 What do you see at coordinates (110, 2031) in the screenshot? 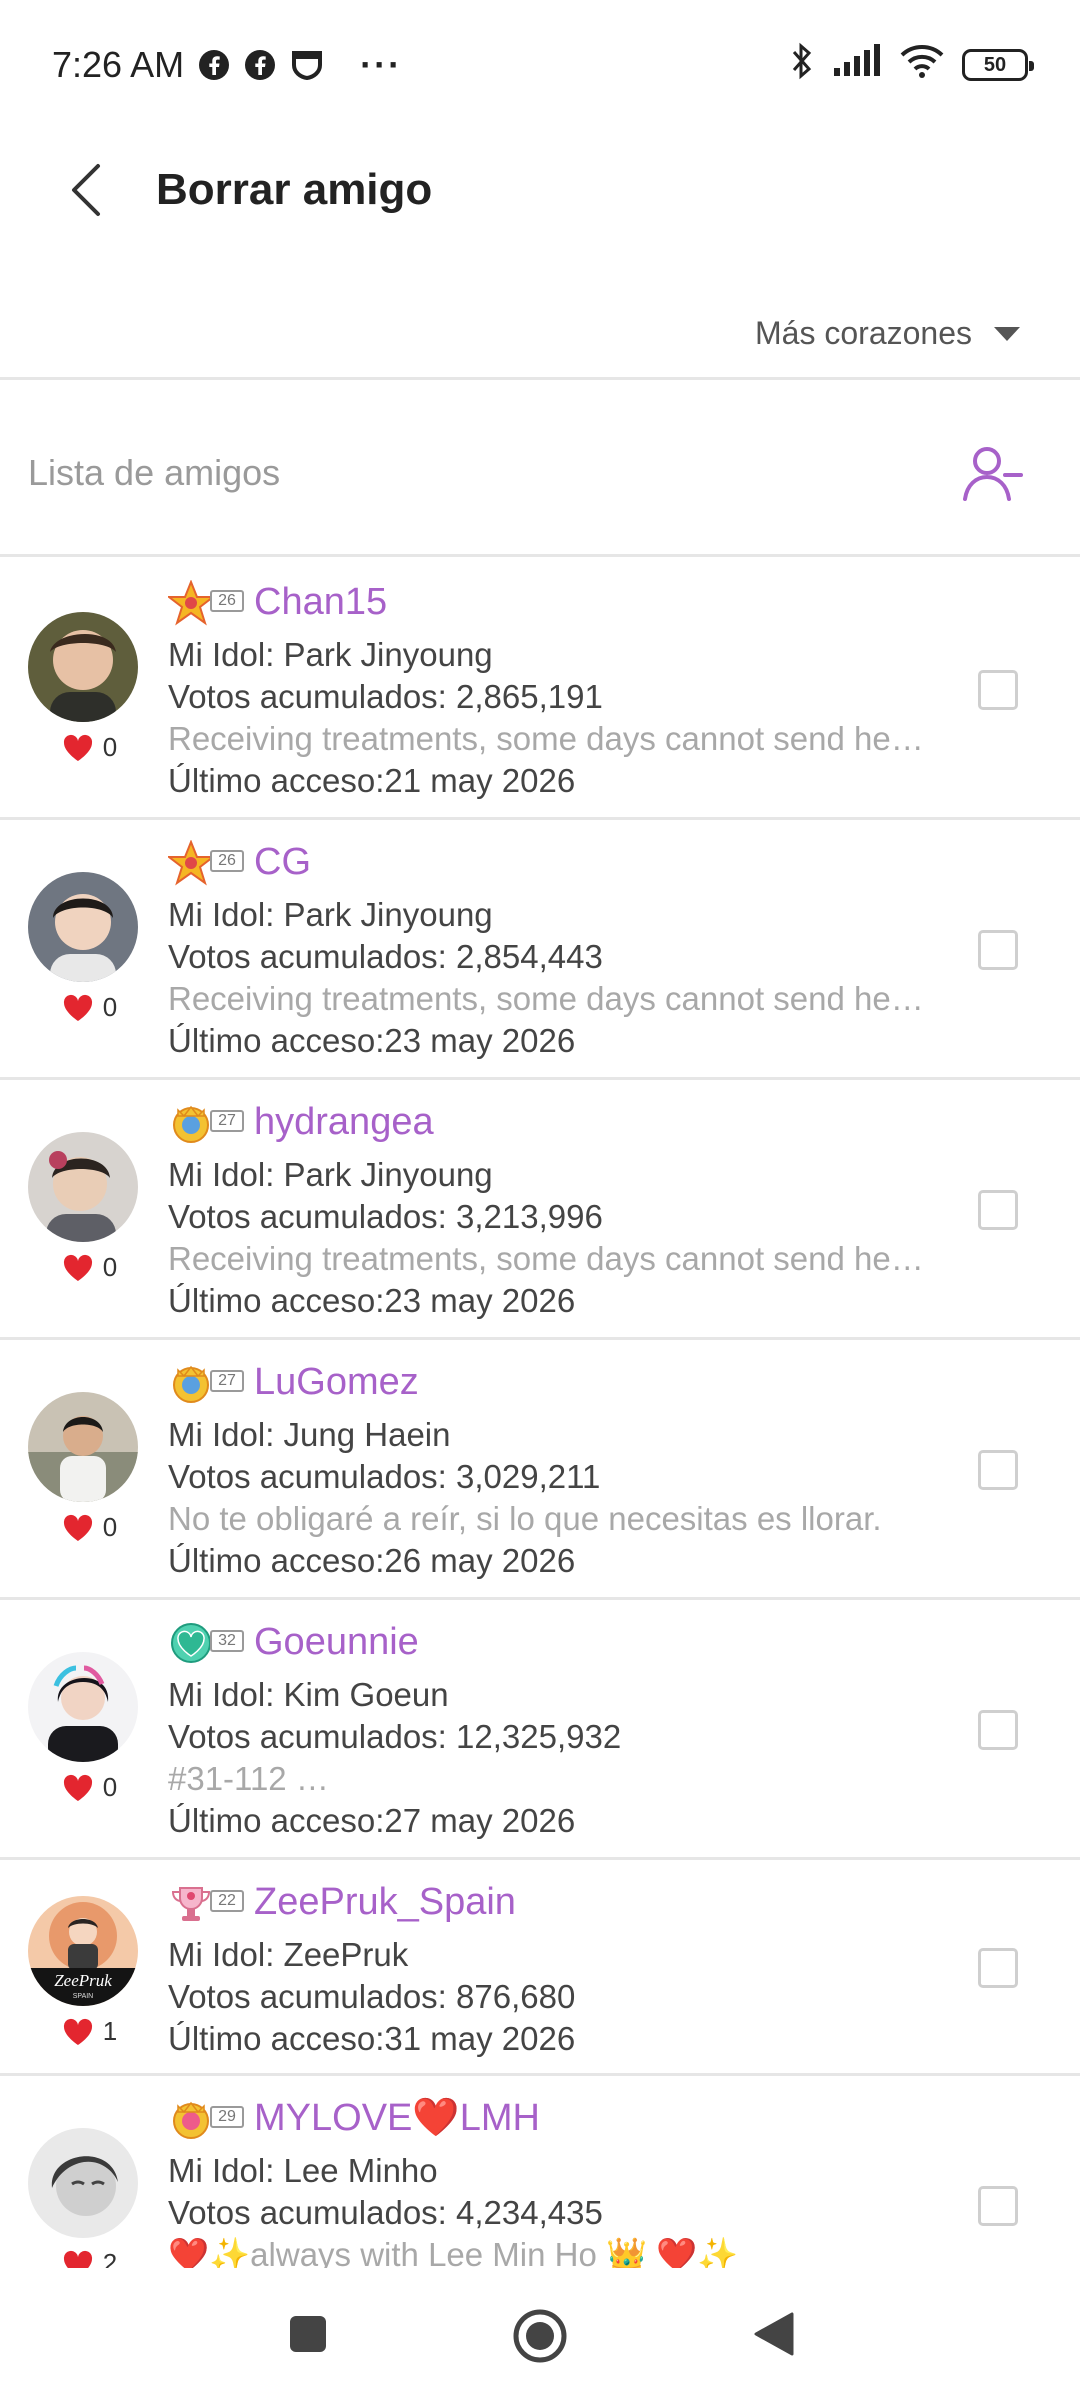
I see `heart-number: 1` at bounding box center [110, 2031].